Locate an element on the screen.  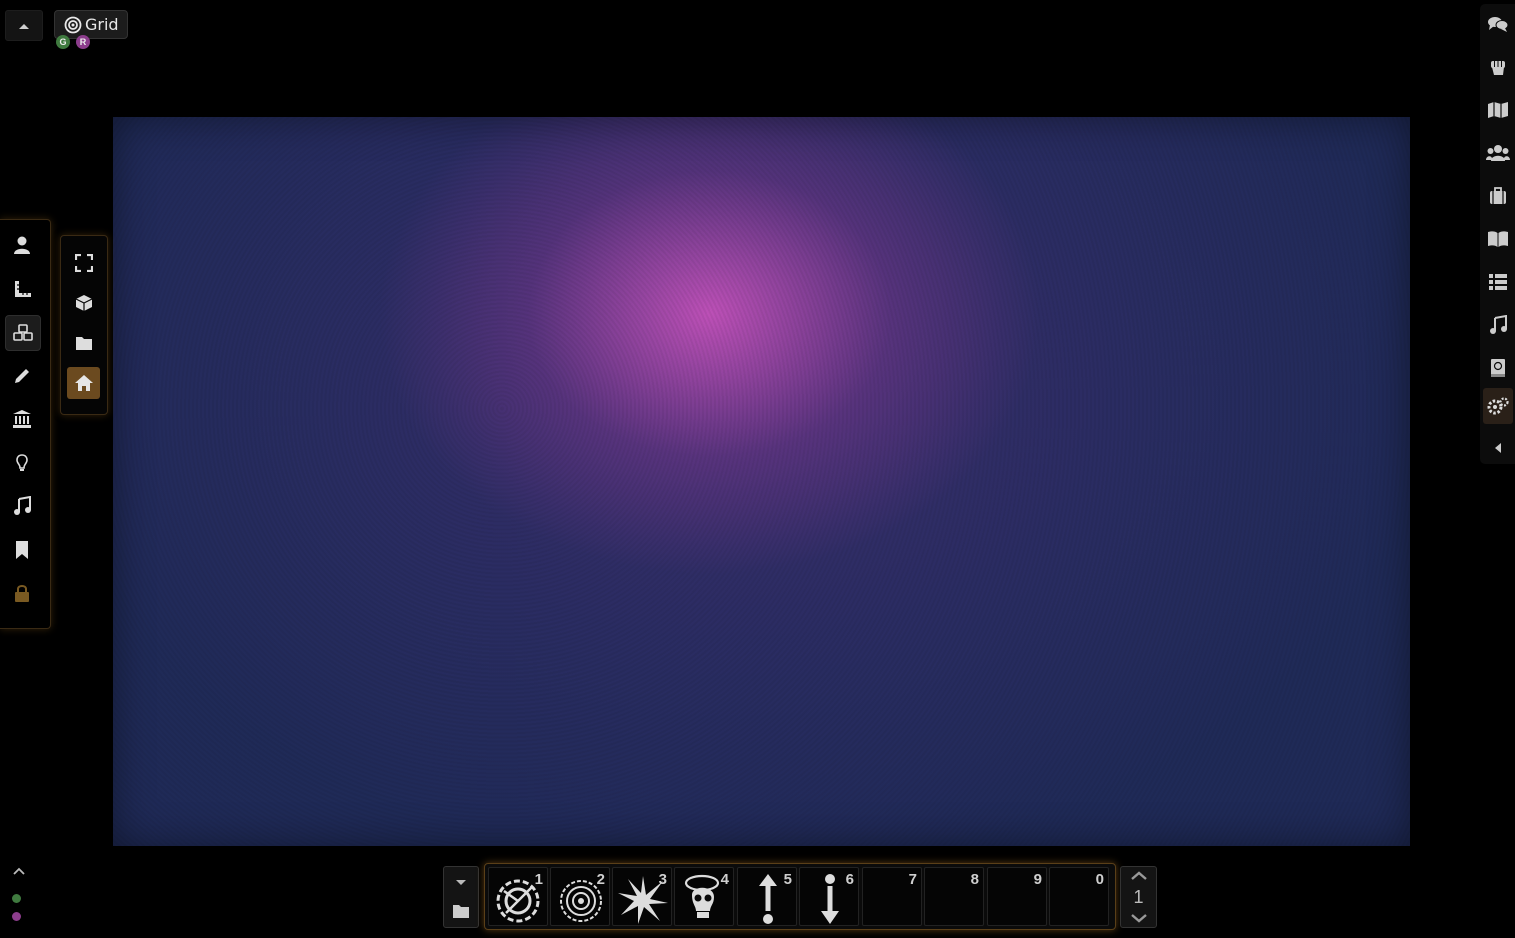
tile-controls-button is located at coordinates (23, 333).